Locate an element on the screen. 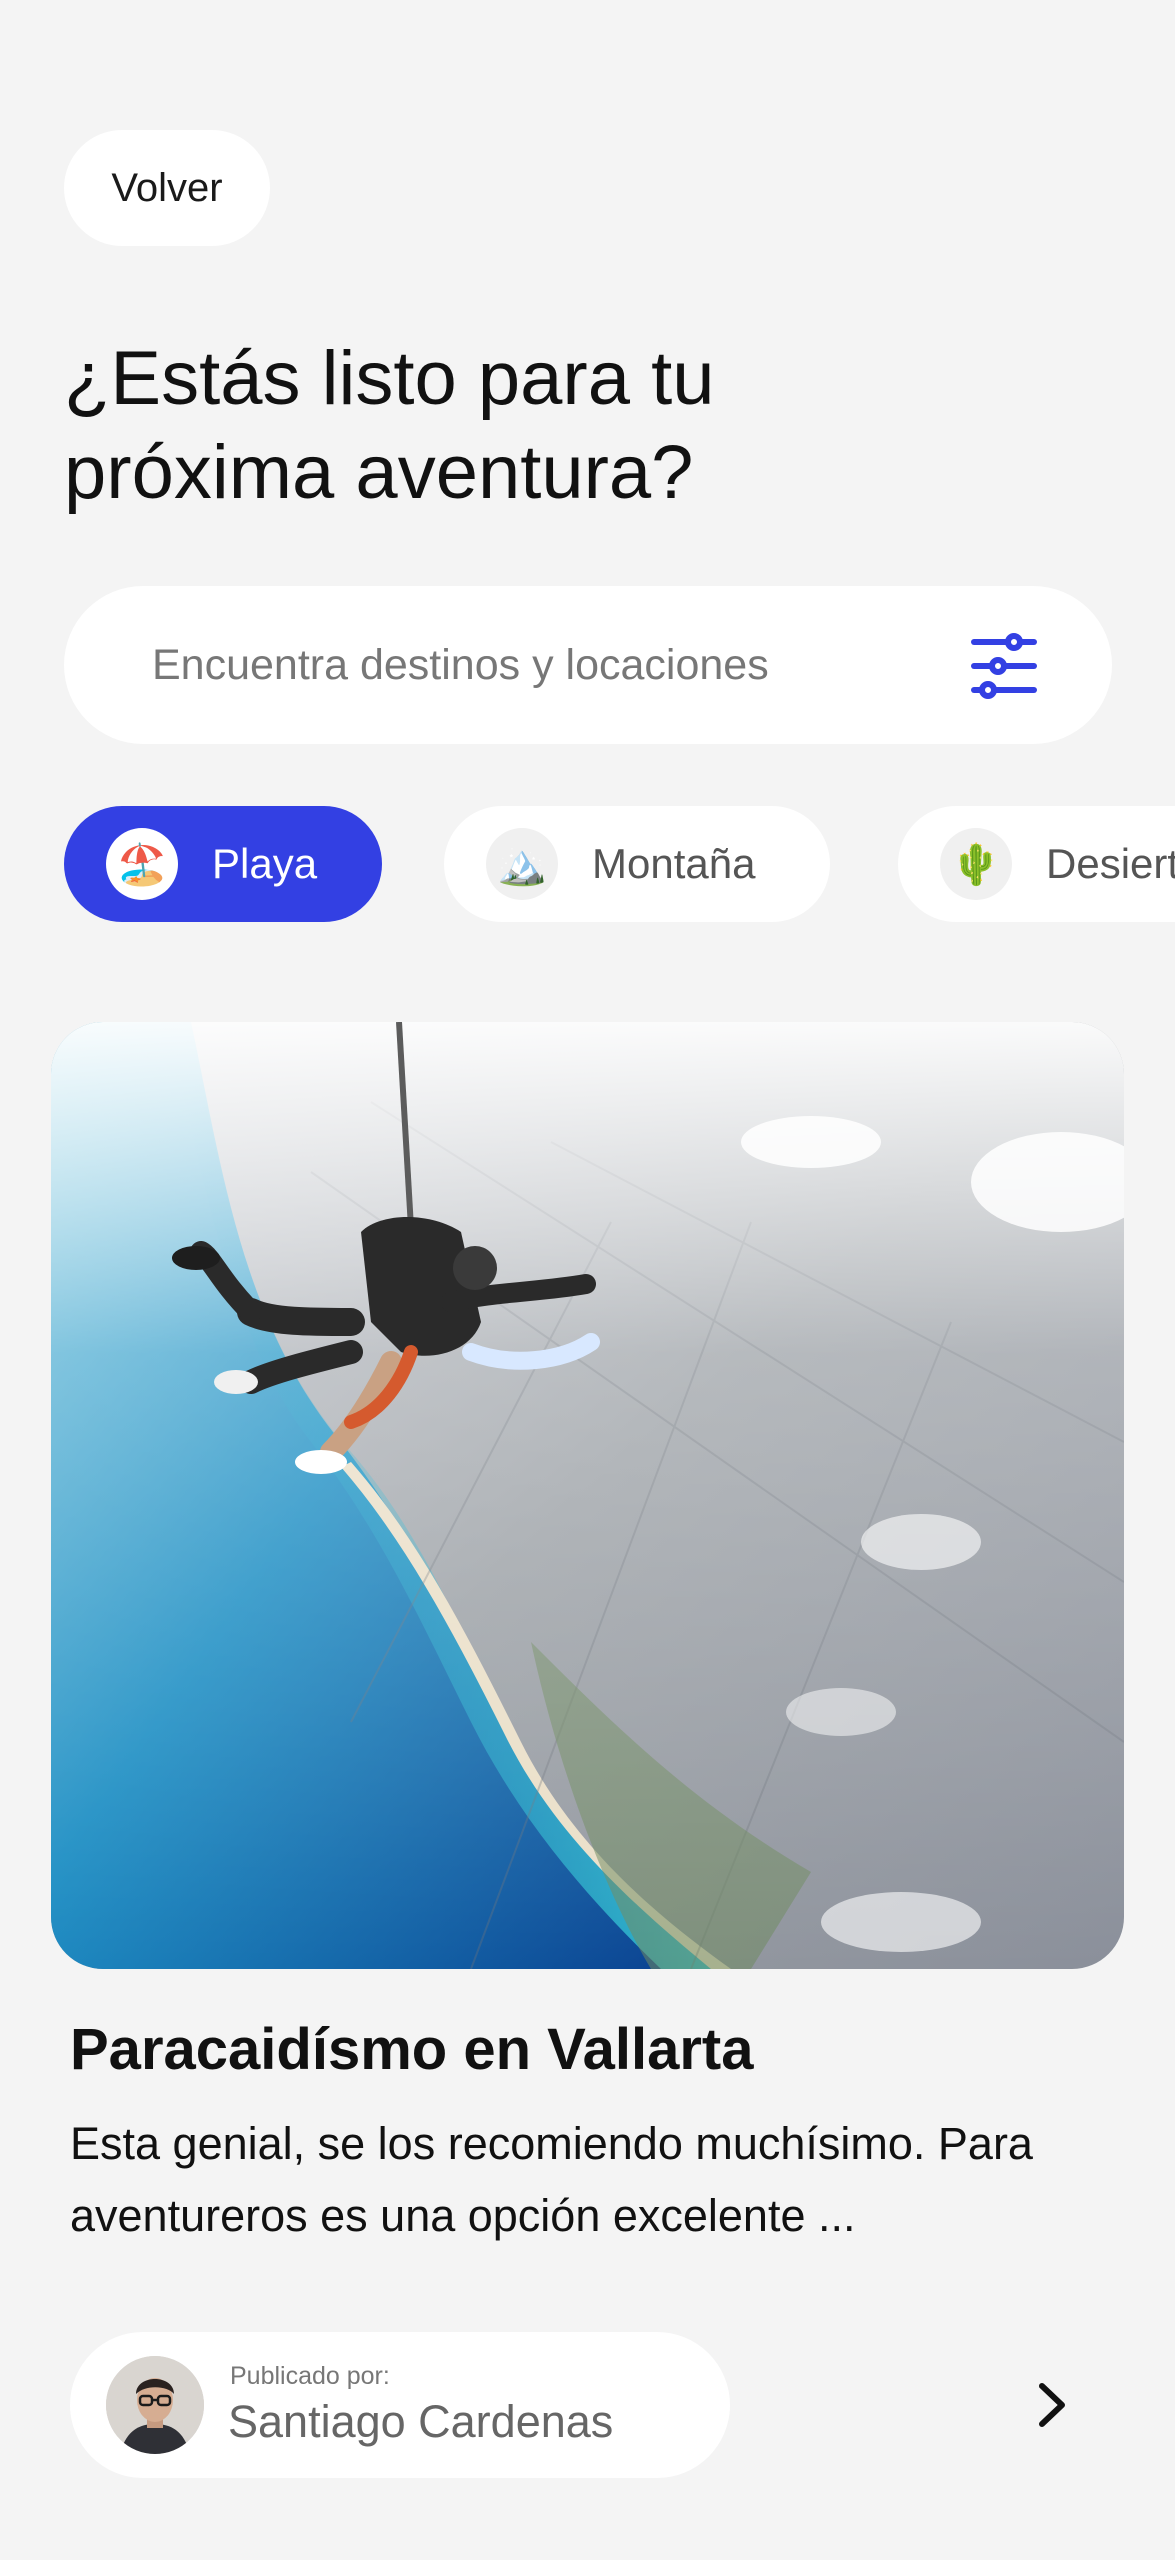  search-input is located at coordinates (532, 665).